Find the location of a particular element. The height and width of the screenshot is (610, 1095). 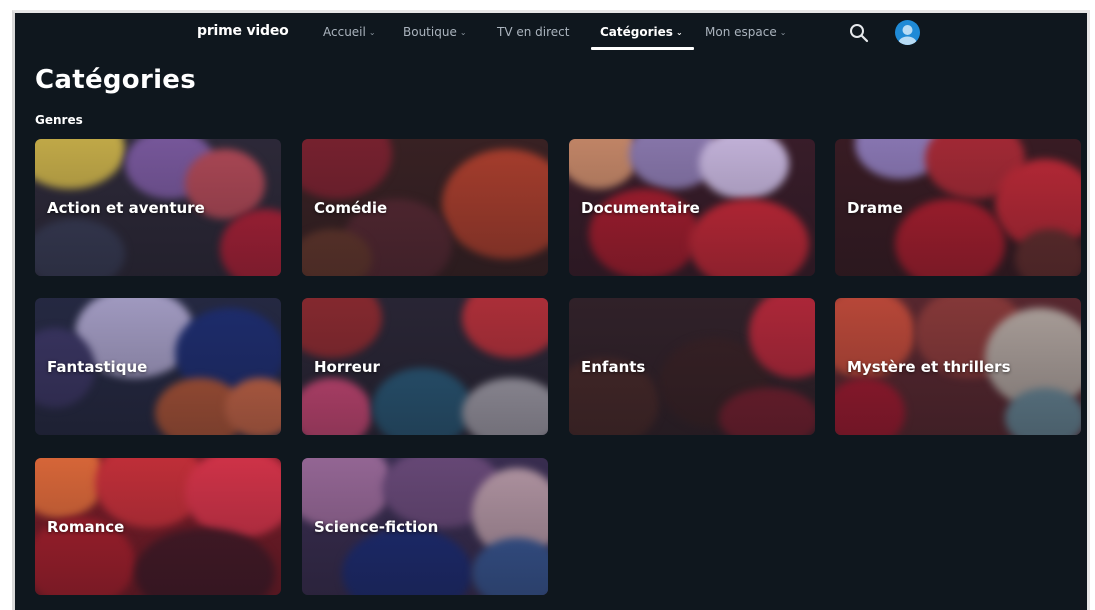

page-title: Catégories is located at coordinates (116, 80).